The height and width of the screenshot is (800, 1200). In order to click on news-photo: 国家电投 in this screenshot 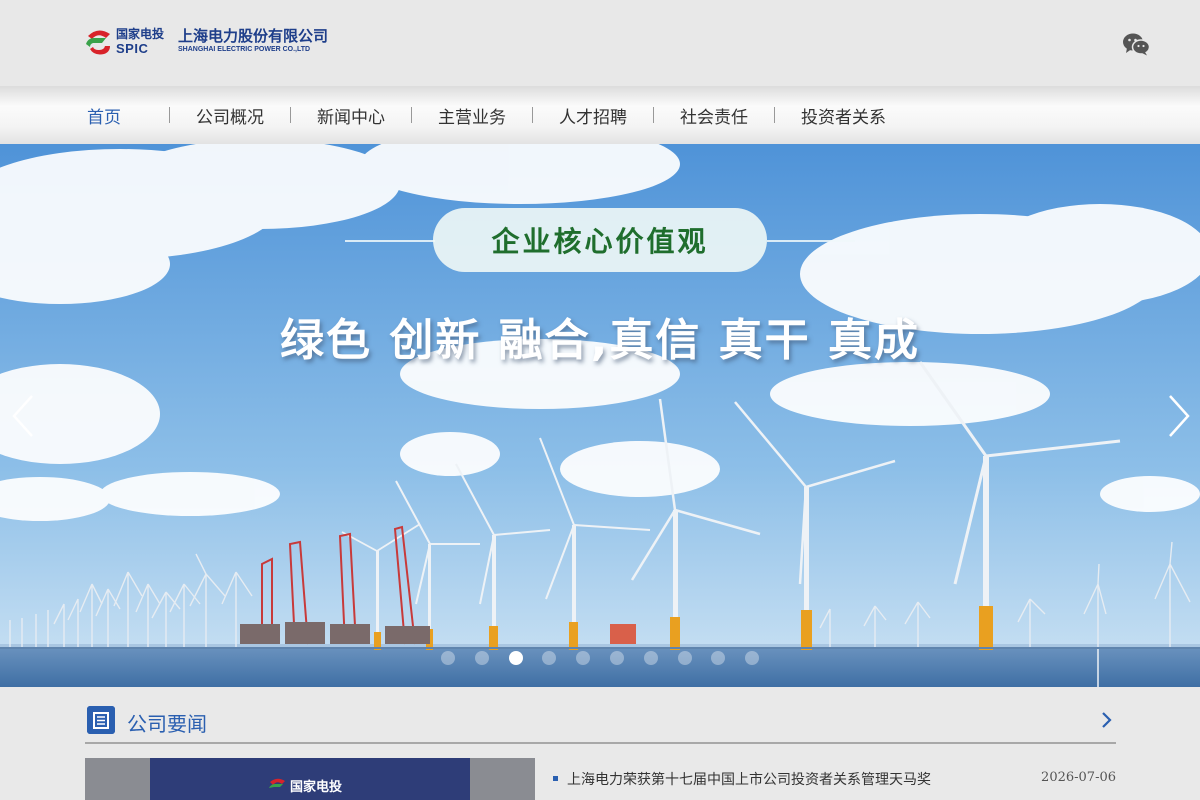, I will do `click(310, 779)`.